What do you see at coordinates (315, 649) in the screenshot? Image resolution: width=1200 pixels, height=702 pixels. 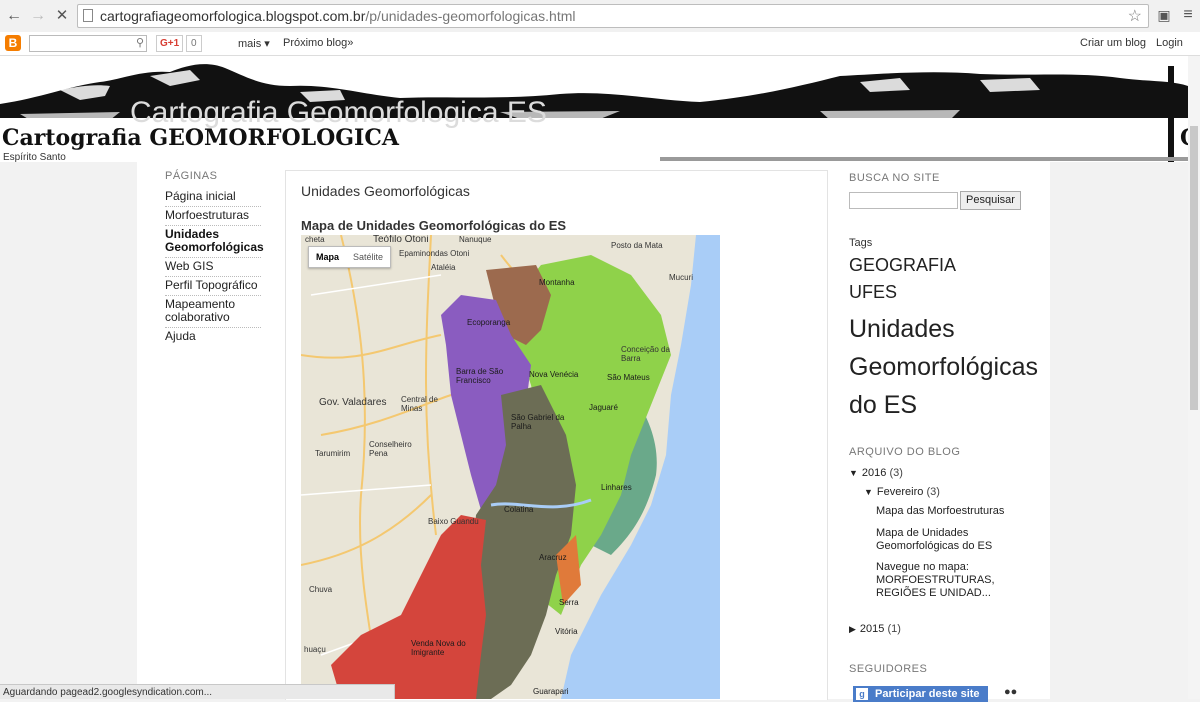 I see `map-label: huaçu` at bounding box center [315, 649].